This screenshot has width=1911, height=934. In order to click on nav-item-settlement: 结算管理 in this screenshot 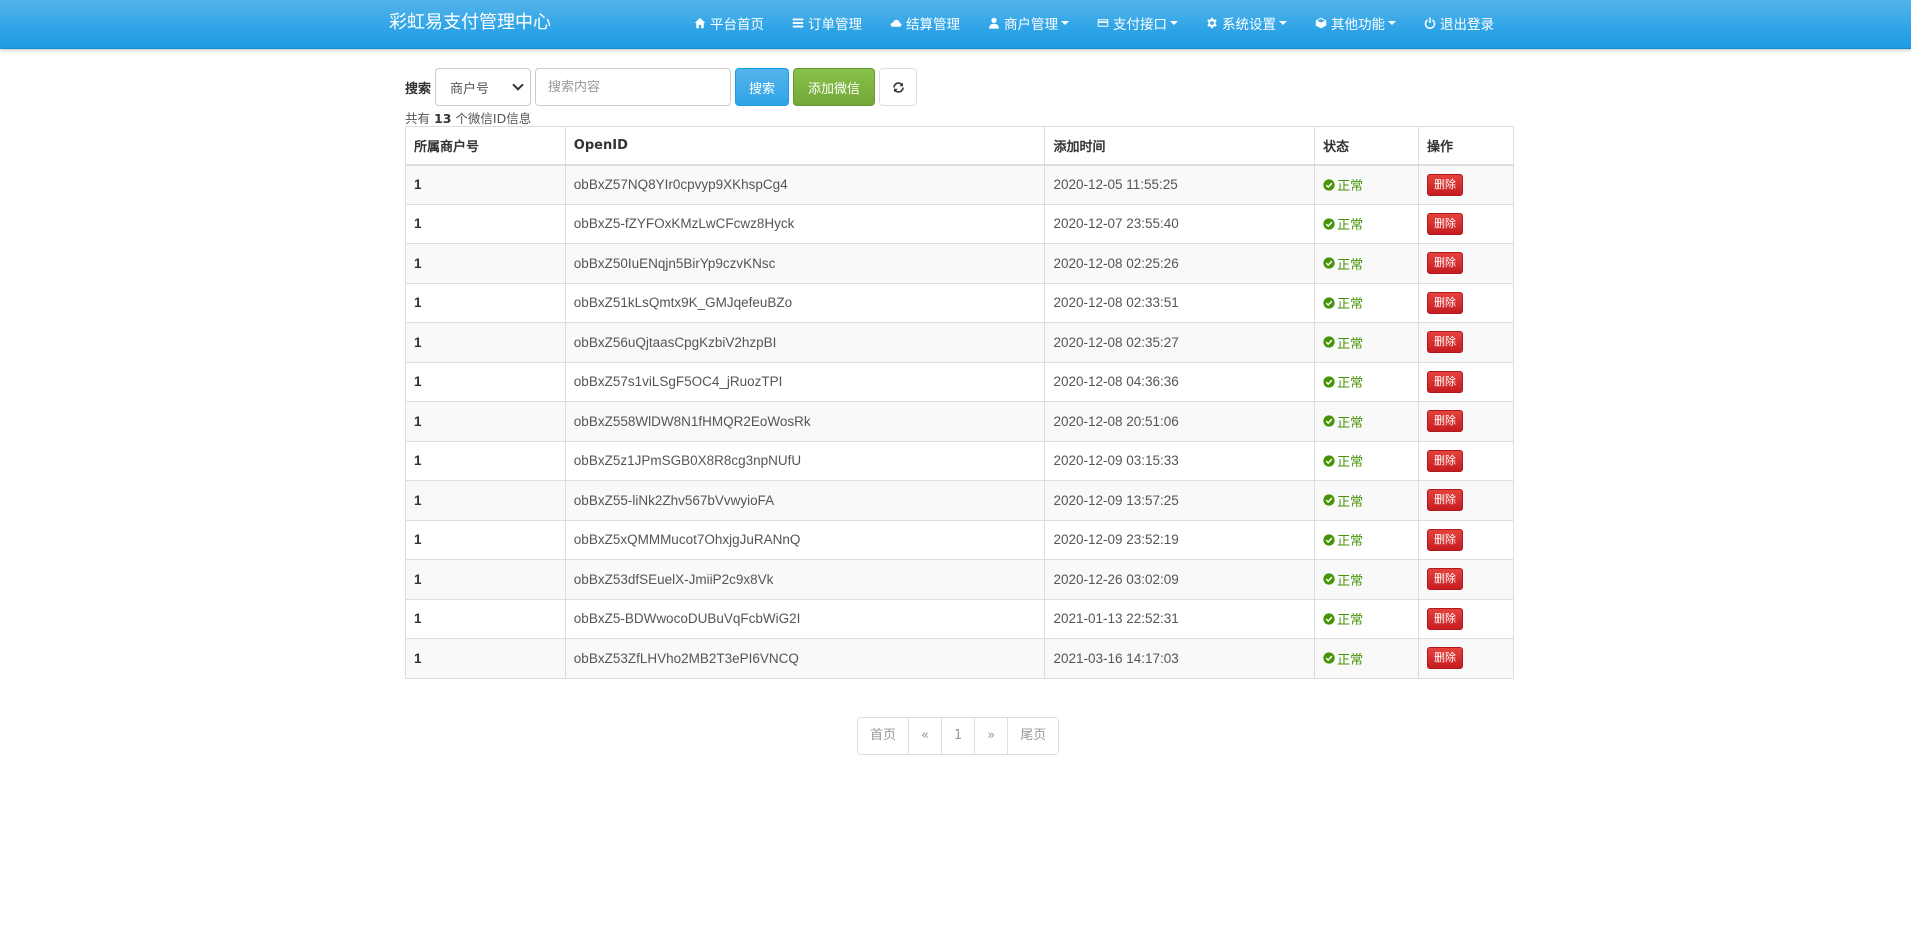, I will do `click(925, 23)`.